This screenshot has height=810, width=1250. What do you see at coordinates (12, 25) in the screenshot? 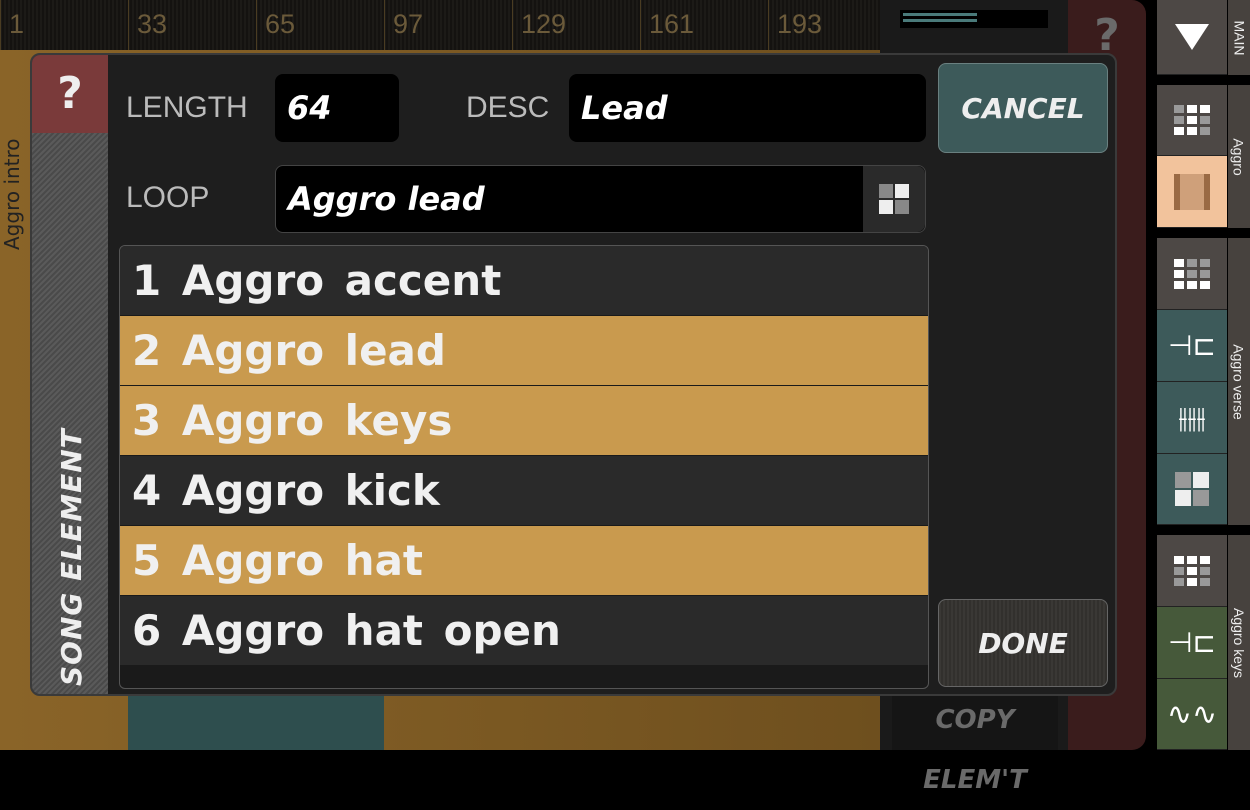
I see `bar-tick: 1` at bounding box center [12, 25].